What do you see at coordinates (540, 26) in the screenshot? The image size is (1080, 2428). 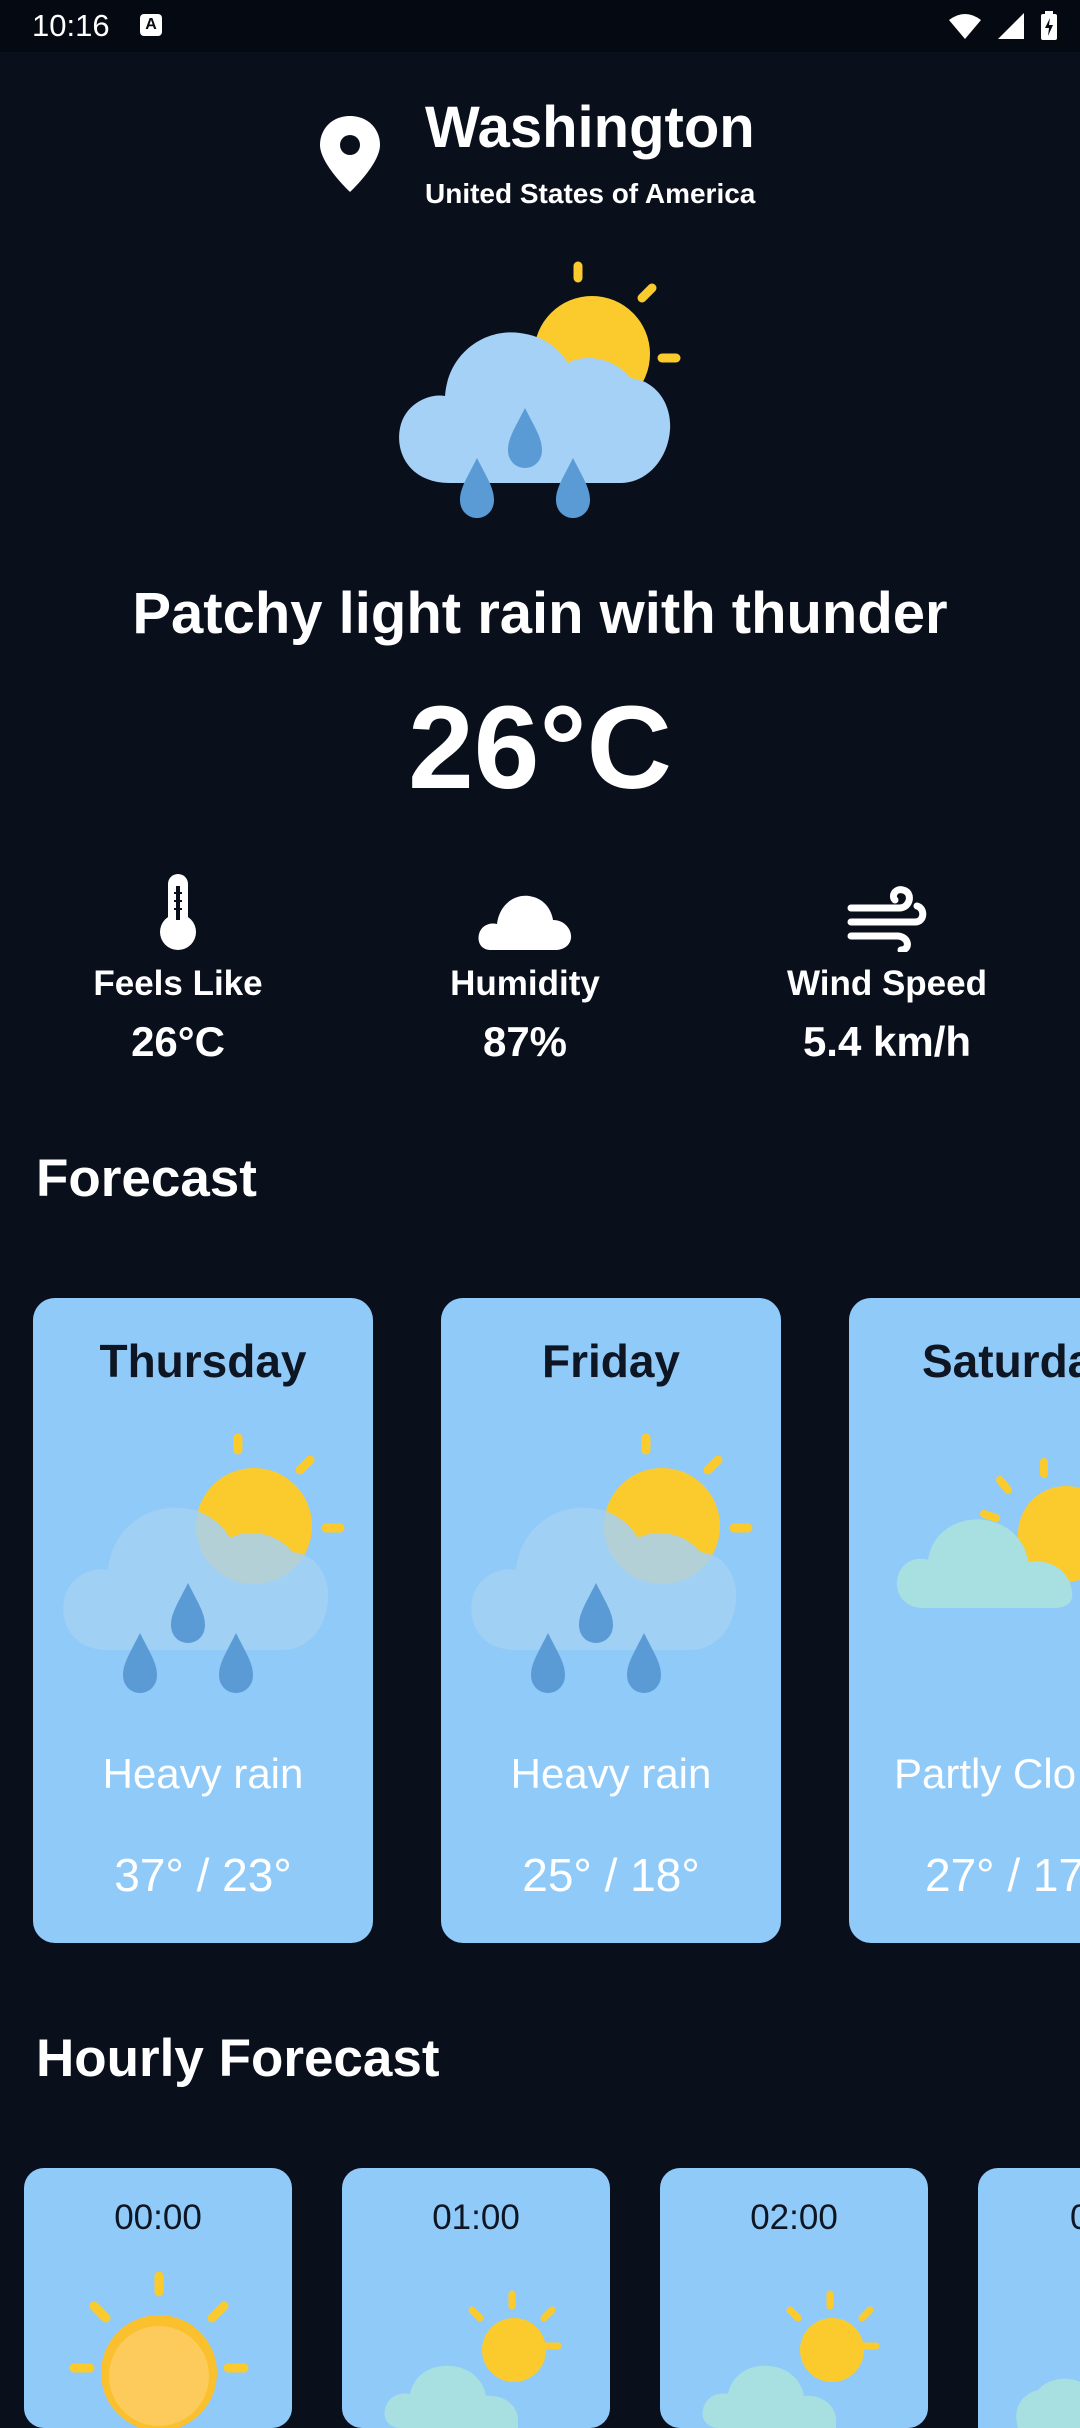 I see `status-bar` at bounding box center [540, 26].